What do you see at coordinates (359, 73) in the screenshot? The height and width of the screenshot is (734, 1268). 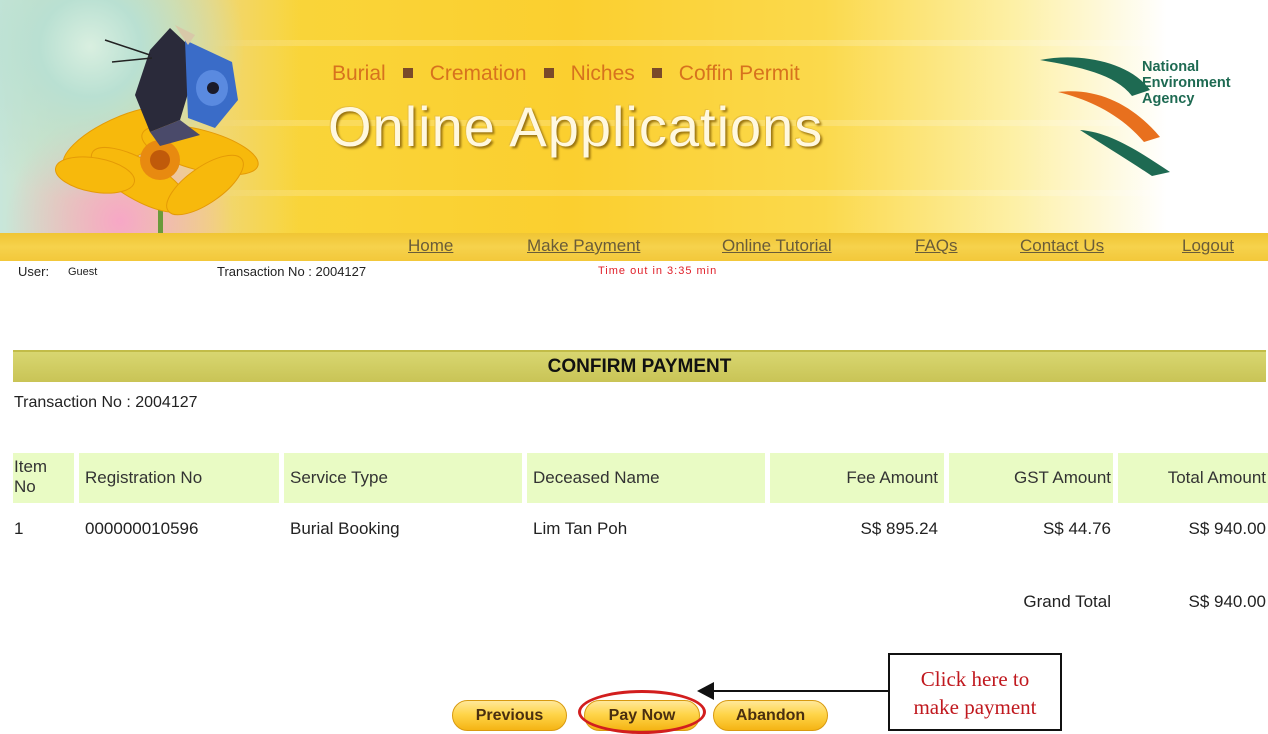 I see `category-burial: Burial` at bounding box center [359, 73].